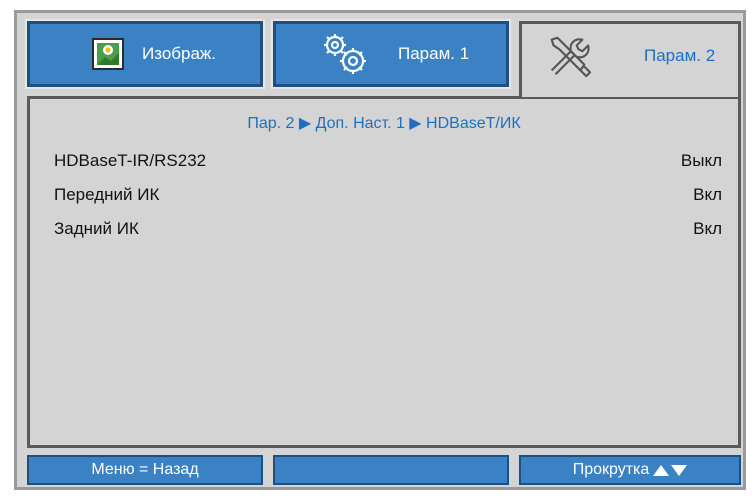 This screenshot has height=498, width=756. What do you see at coordinates (388, 195) in the screenshot?
I see `setting-row-front-ir: Передний ИК Вкл` at bounding box center [388, 195].